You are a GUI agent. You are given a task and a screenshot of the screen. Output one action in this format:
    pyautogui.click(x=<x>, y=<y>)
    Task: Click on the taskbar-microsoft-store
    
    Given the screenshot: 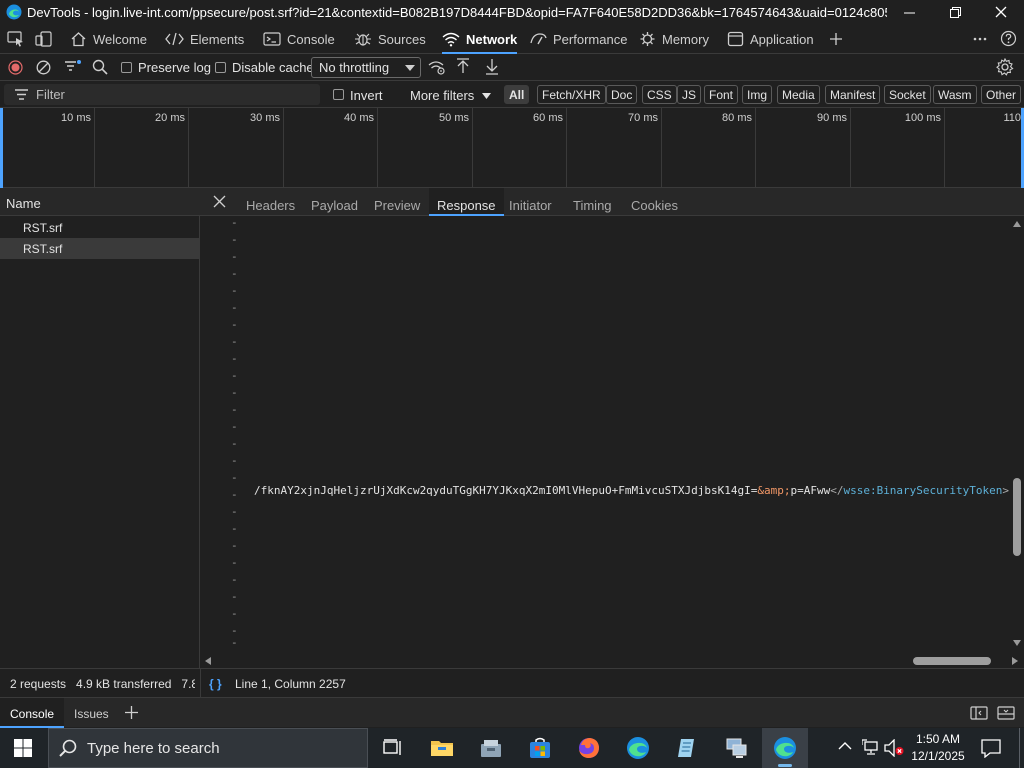 What is the action you would take?
    pyautogui.click(x=540, y=748)
    